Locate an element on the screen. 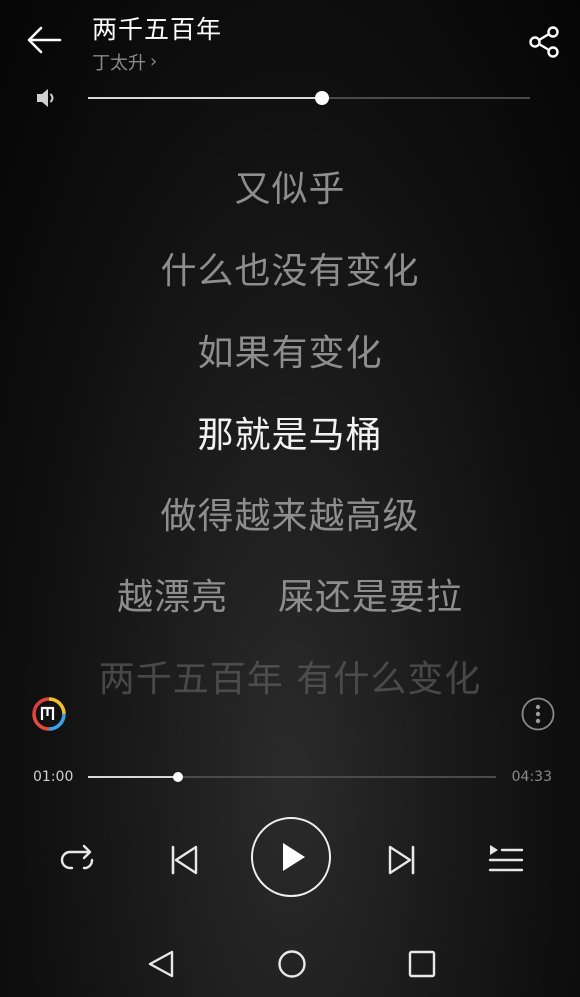 The image size is (580, 997). lyric-line: 如果有变化 is located at coordinates (290, 353).